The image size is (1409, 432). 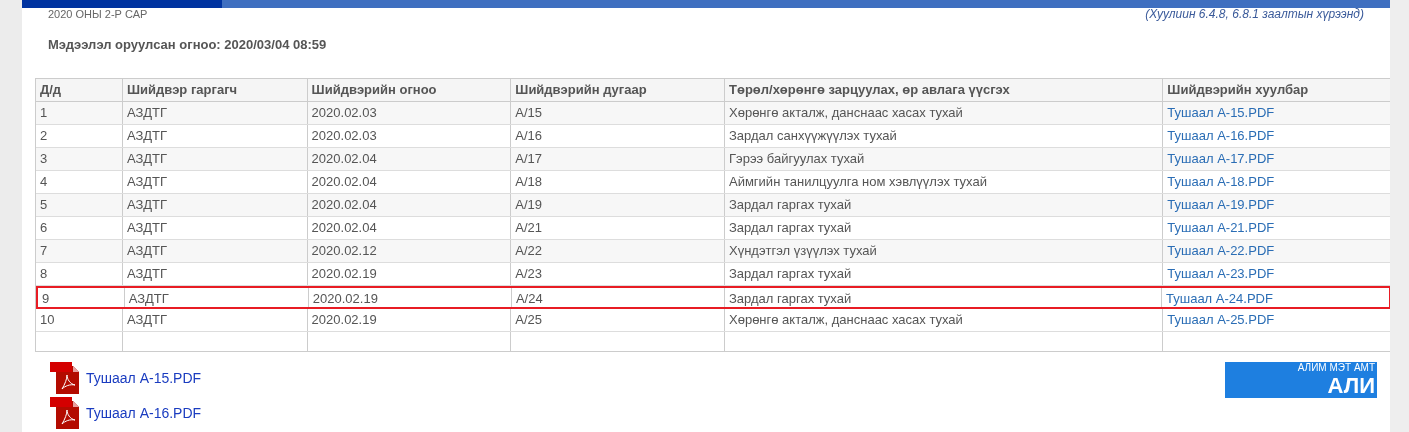 I want to click on entry-date-text: Мэдээлэл оруулсан огноо: 2020/03/04 08:59, so click(x=187, y=44).